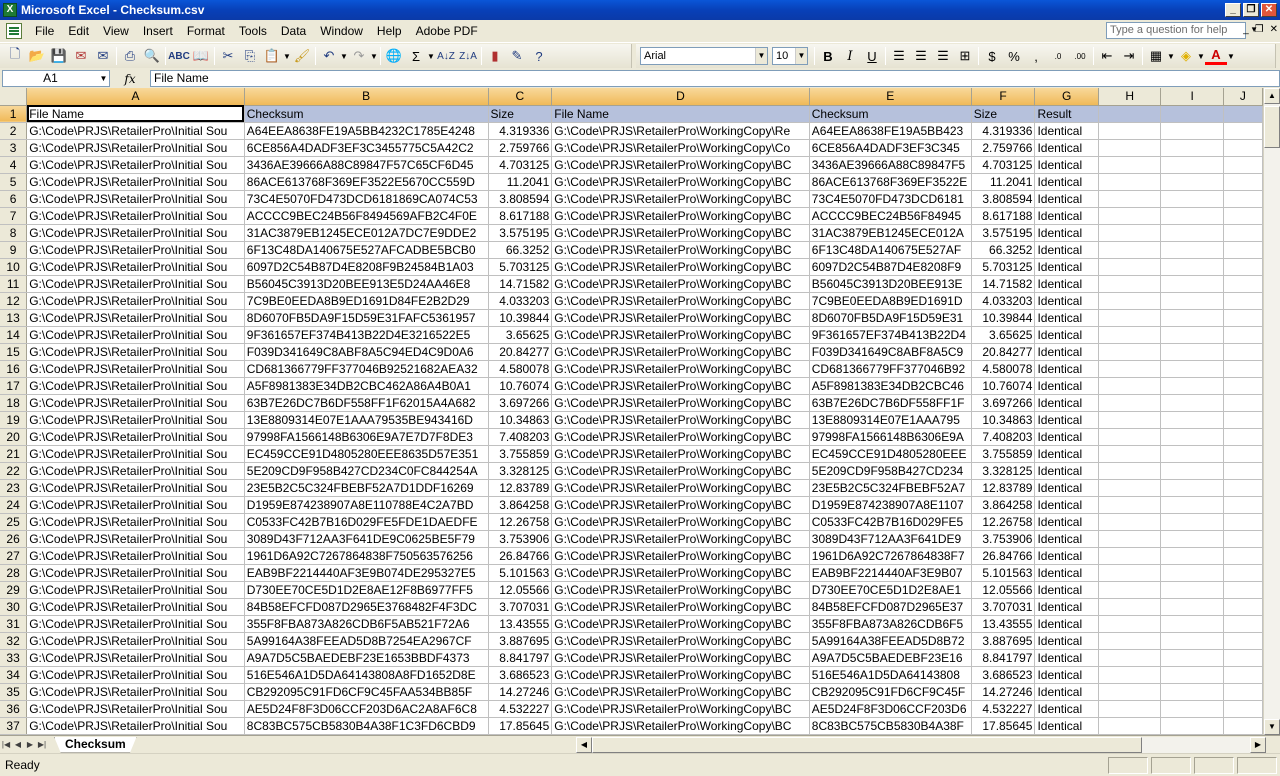 The height and width of the screenshot is (776, 1280). What do you see at coordinates (1003, 675) in the screenshot?
I see `cell: 3.686523` at bounding box center [1003, 675].